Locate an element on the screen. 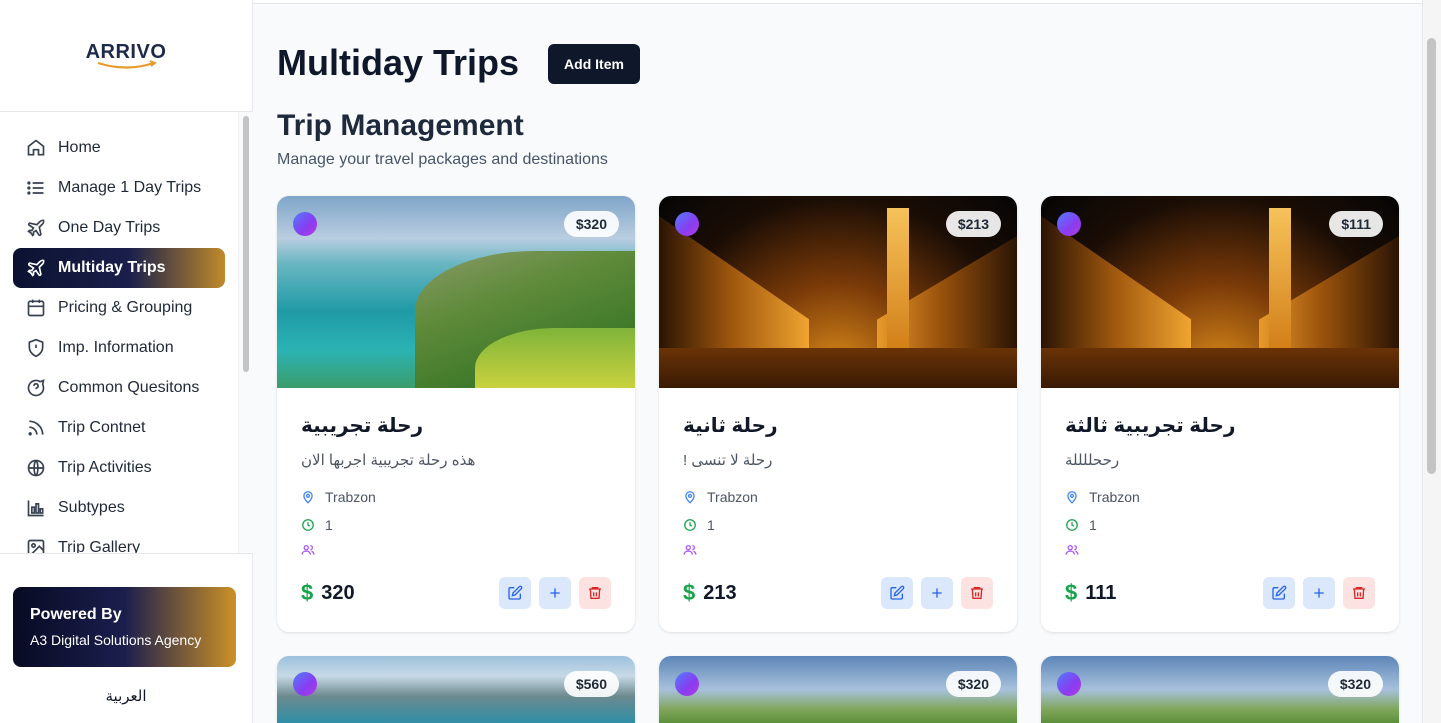 This screenshot has height=723, width=1441. sidebar-item-imp-information: Imp. Information is located at coordinates (119, 348).